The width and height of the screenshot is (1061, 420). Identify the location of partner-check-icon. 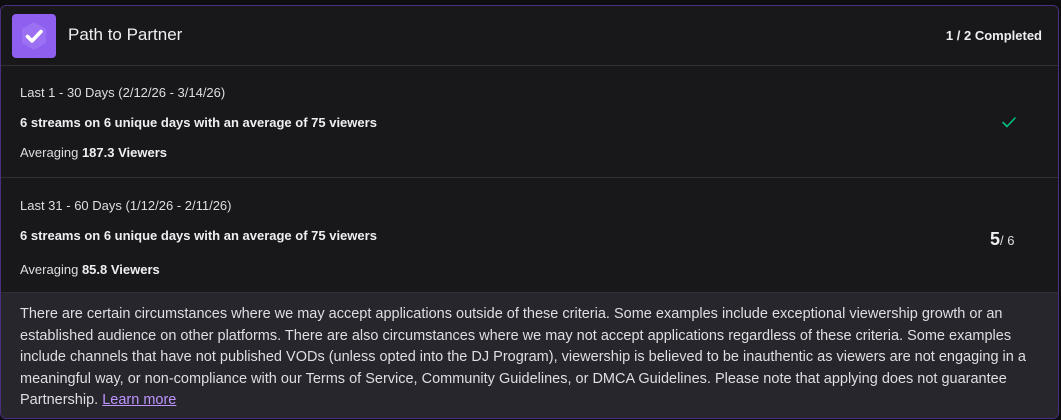
(34, 36).